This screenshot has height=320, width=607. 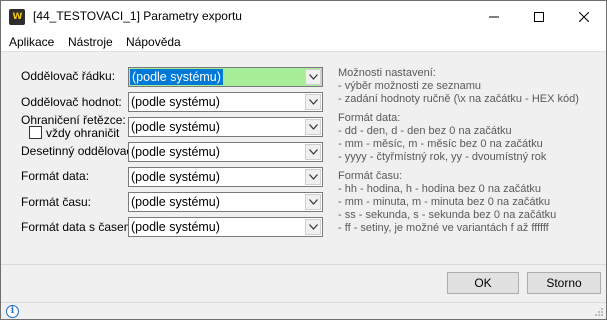 I want to click on maximize-button, so click(x=538, y=16).